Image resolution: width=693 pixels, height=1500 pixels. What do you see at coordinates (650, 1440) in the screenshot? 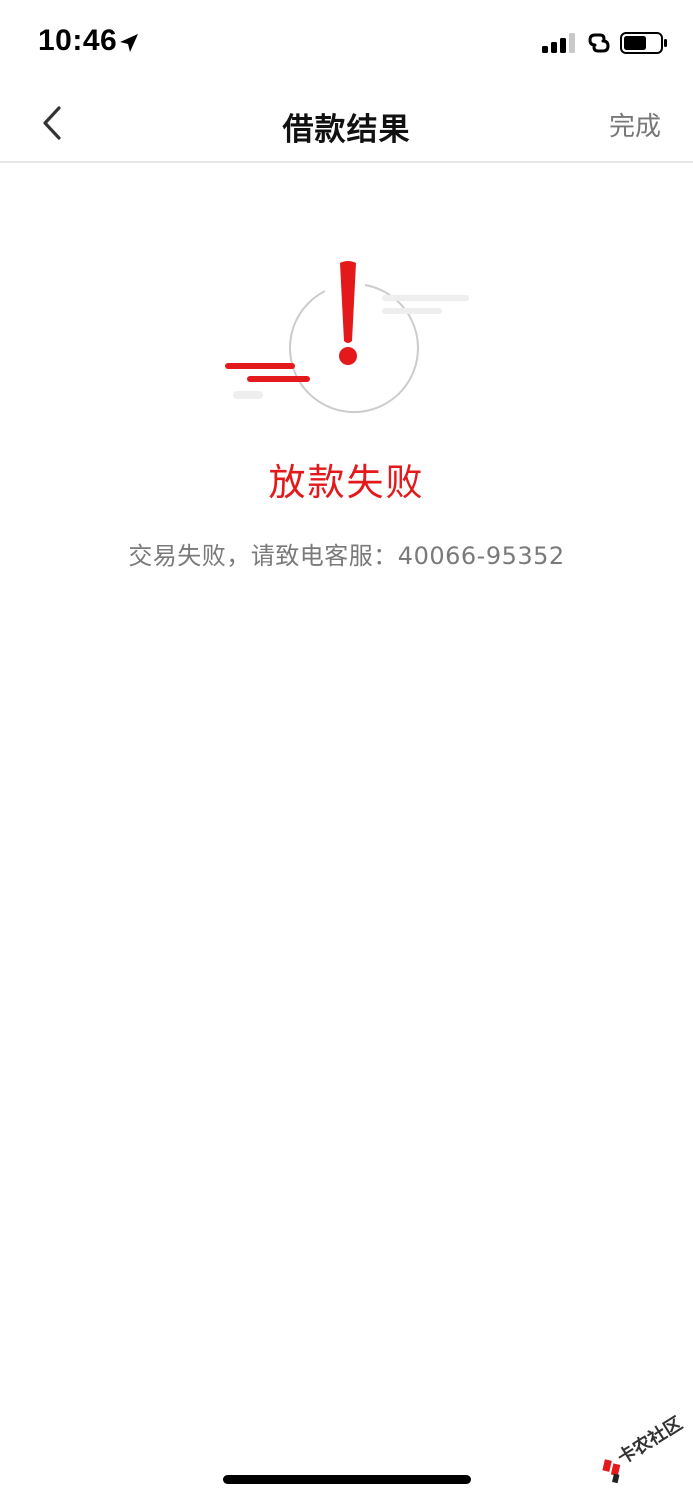
I see `svg-text: 卡农社区` at bounding box center [650, 1440].